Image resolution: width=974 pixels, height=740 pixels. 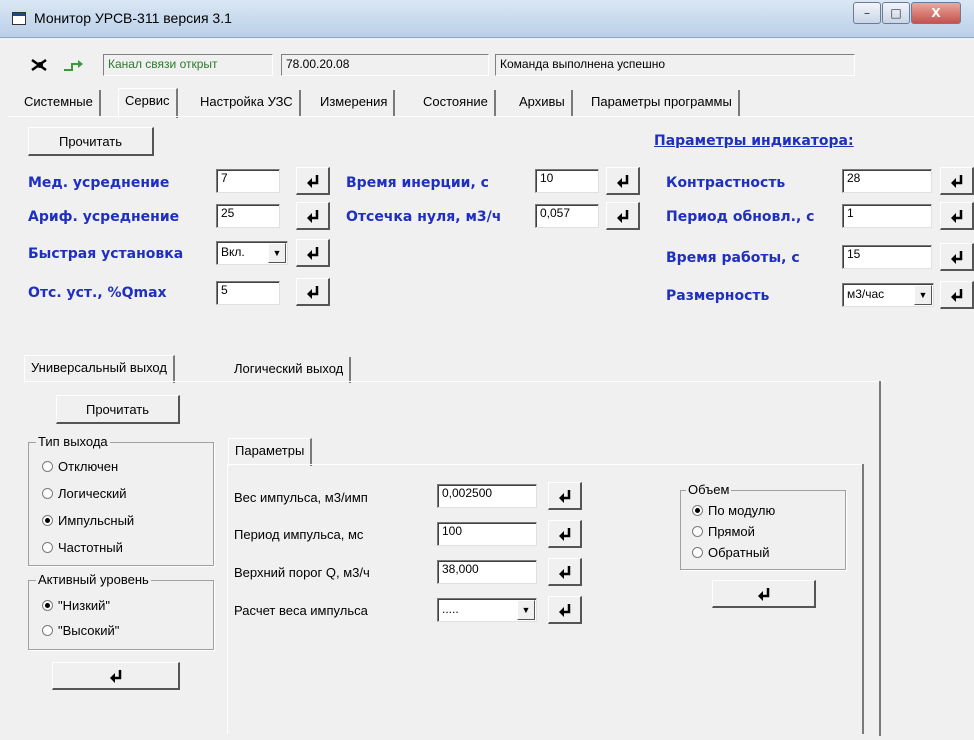 I want to click on tab-system: Системные, so click(x=59, y=103).